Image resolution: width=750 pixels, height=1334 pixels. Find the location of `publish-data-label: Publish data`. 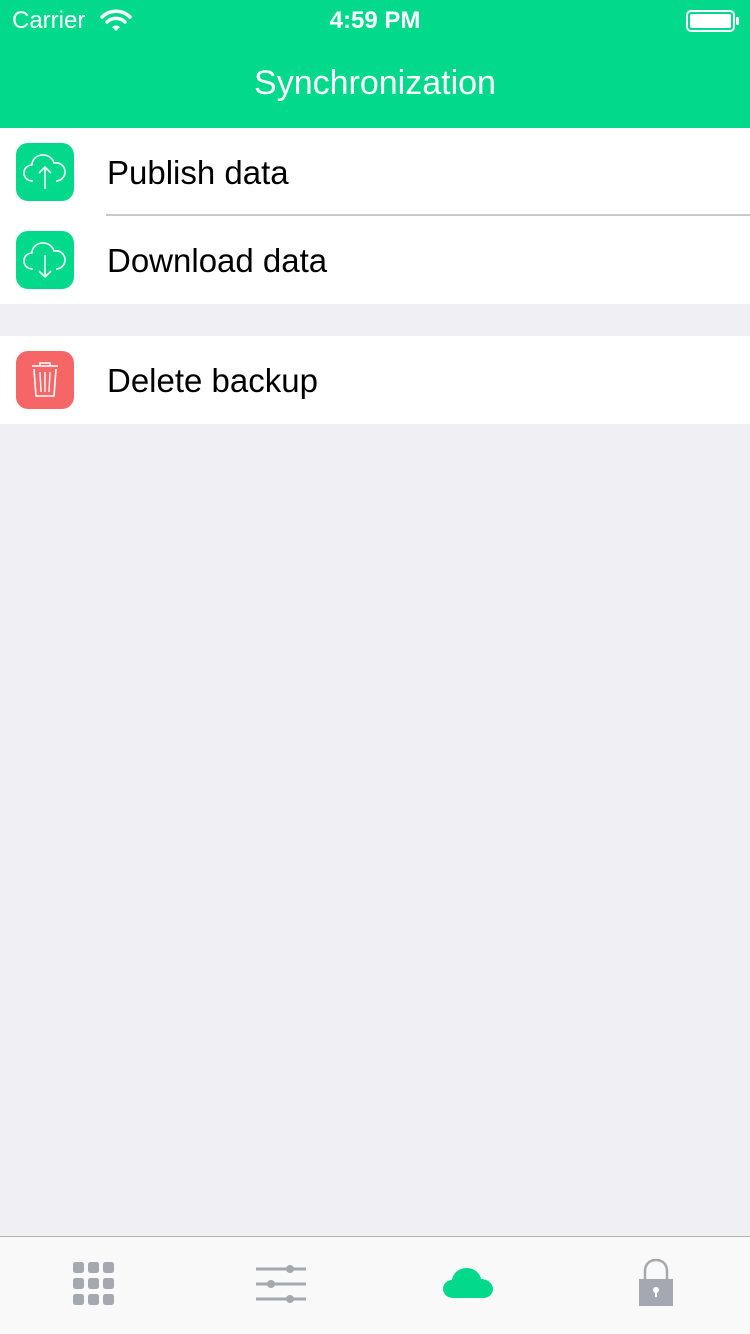

publish-data-label: Publish data is located at coordinates (198, 172).